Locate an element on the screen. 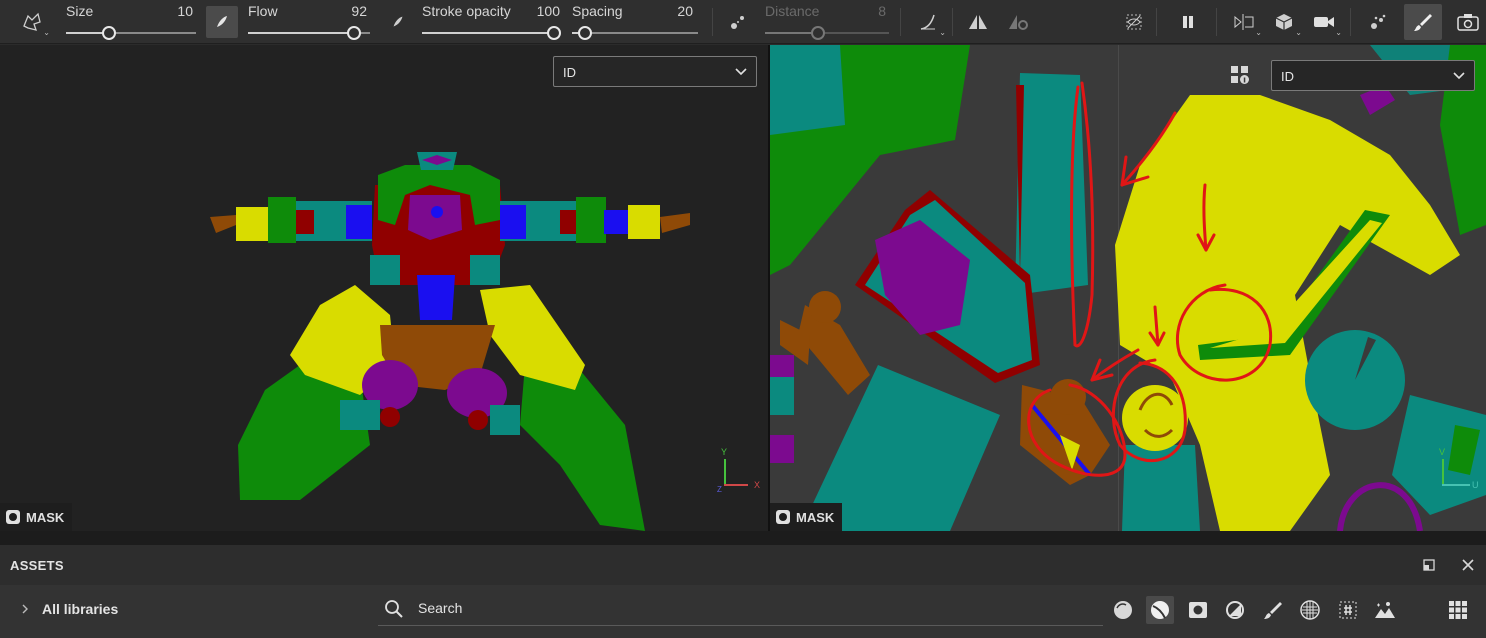  axis-v-label: V is located at coordinates (1442, 452).